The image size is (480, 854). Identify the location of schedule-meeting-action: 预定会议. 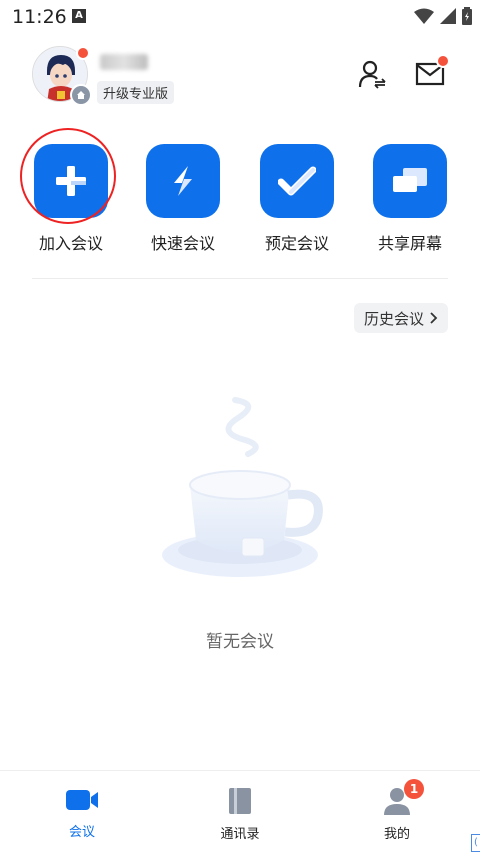
(297, 199).